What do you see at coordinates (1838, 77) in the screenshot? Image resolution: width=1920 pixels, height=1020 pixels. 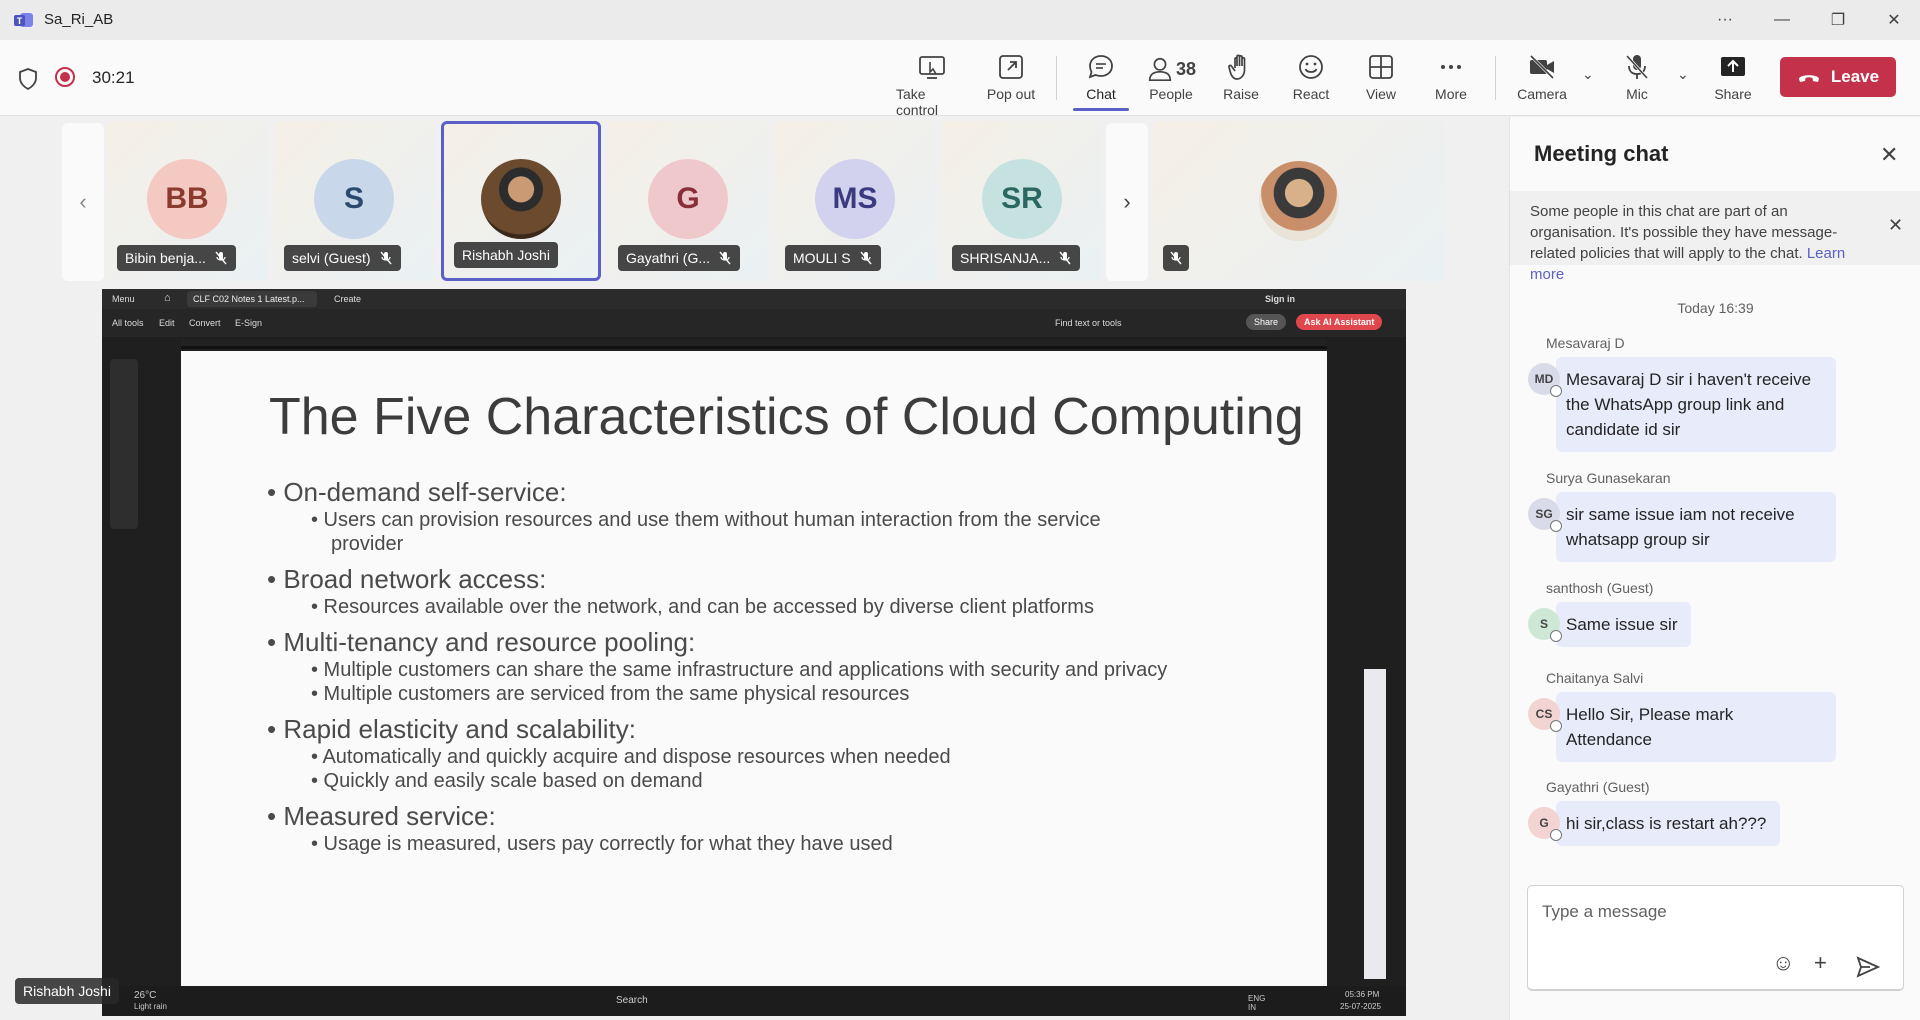 I see `leave-button: Leave` at bounding box center [1838, 77].